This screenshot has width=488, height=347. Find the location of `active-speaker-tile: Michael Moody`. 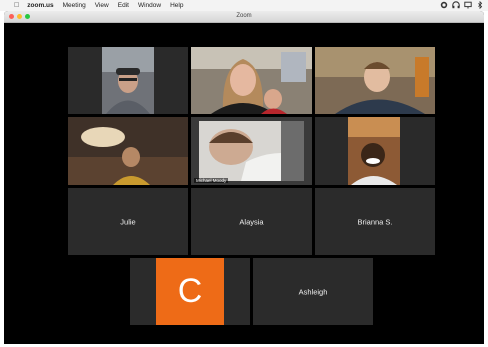

active-speaker-tile: Michael Moody is located at coordinates (251, 151).